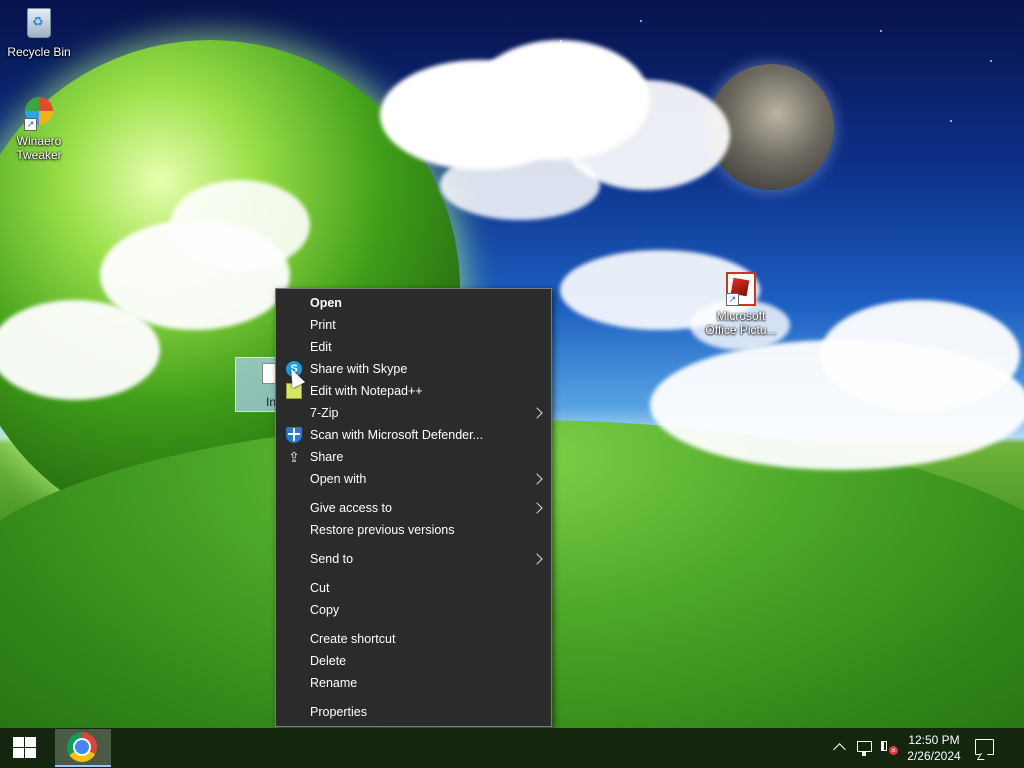 Image resolution: width=1024 pixels, height=768 pixels. I want to click on menu-item-label: Send to, so click(332, 559).